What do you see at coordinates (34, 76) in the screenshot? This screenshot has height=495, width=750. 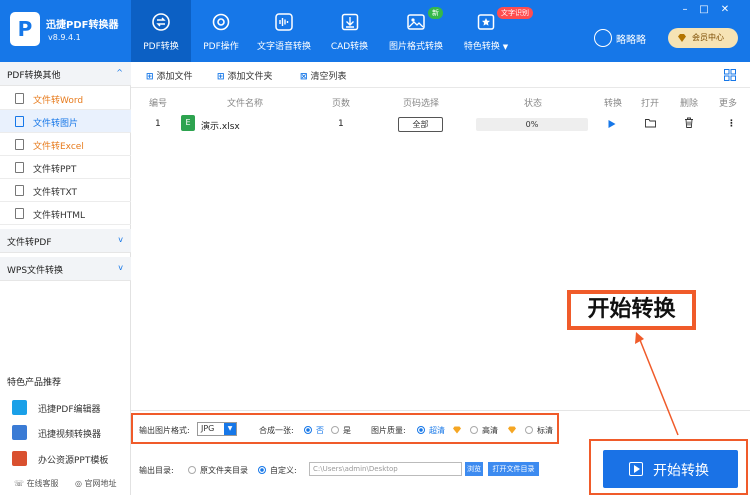 I see `section-label: PDF转换其他` at bounding box center [34, 76].